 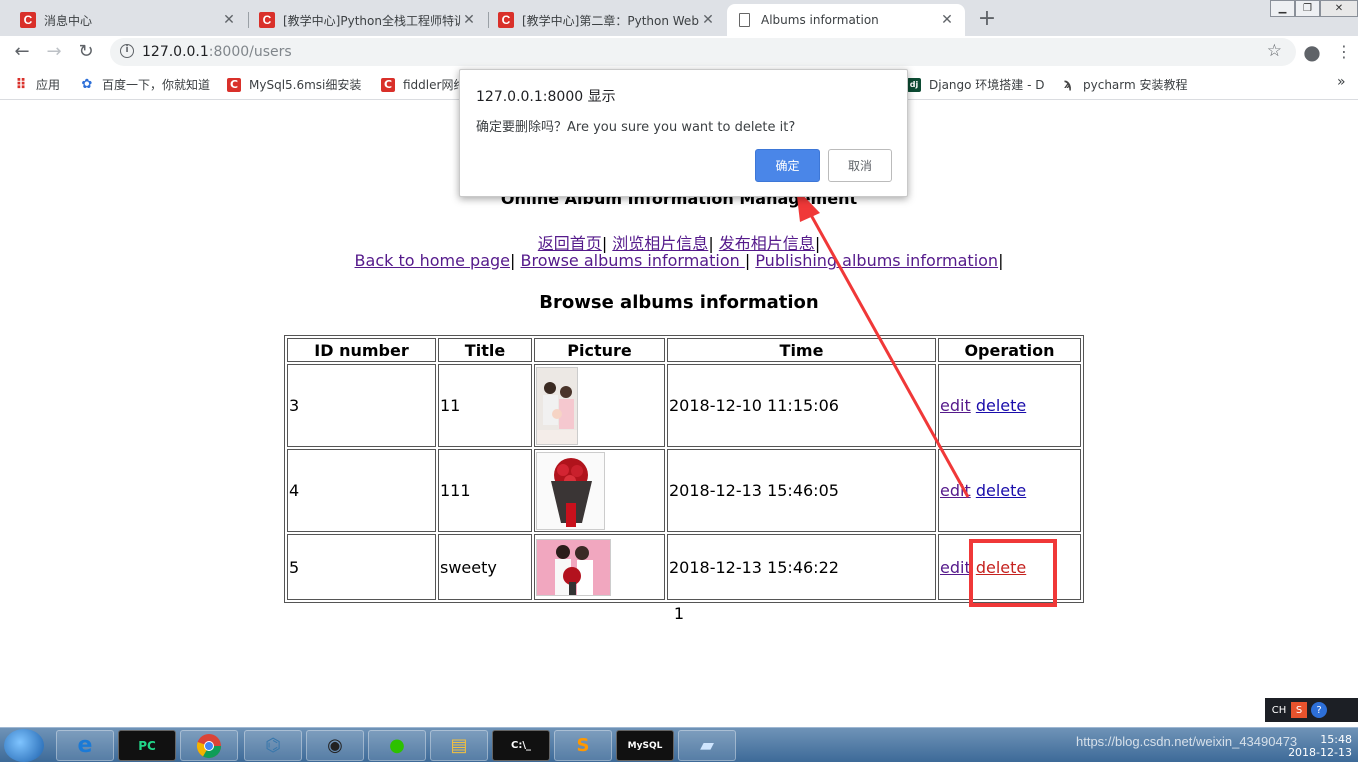 I want to click on baidu-icon: ✿, so click(x=87, y=84).